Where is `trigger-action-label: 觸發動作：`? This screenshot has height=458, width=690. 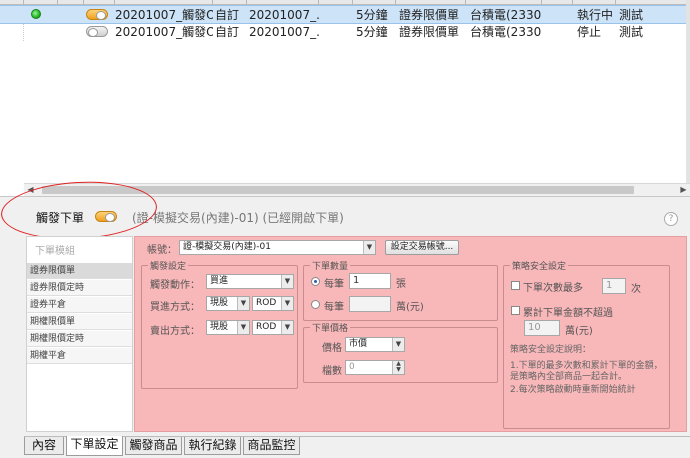
trigger-action-label: 觸發動作： is located at coordinates (175, 285).